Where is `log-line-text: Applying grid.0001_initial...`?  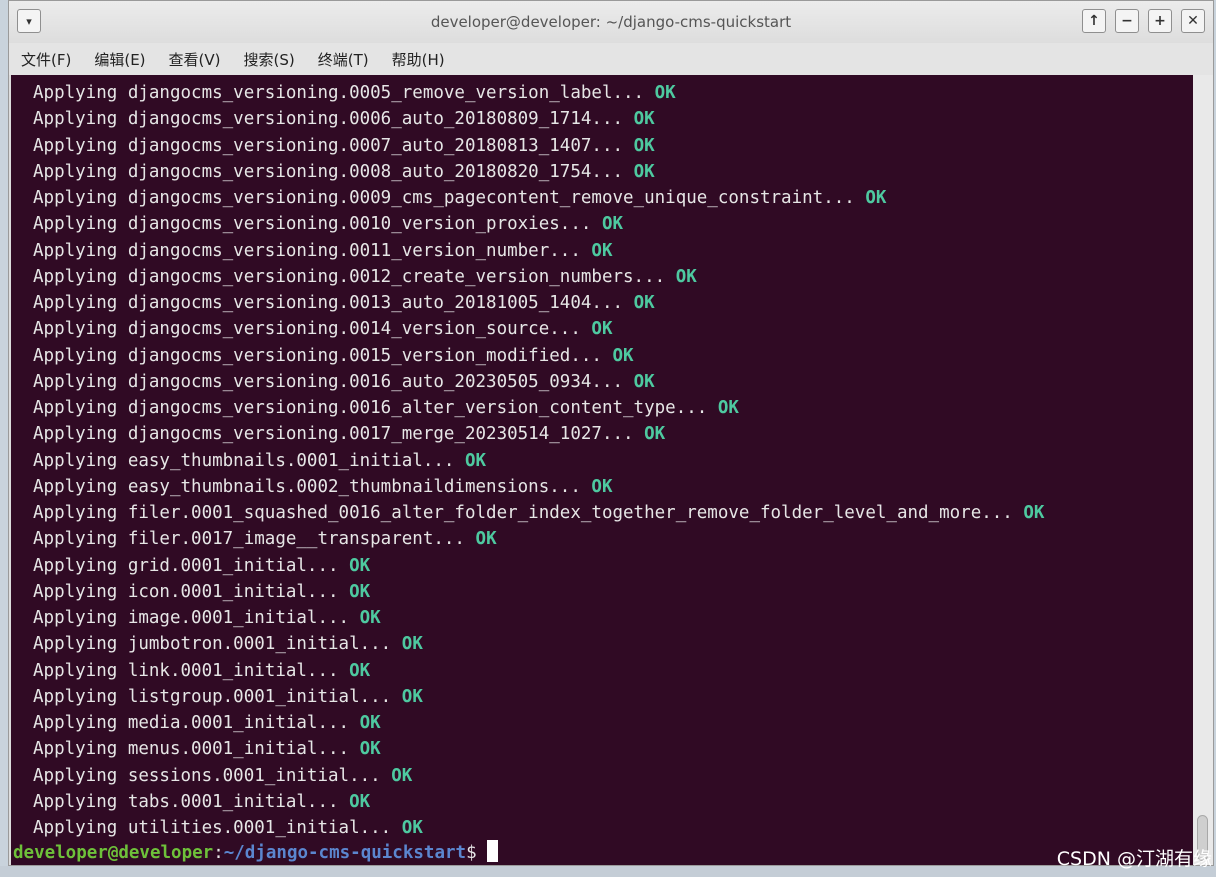 log-line-text: Applying grid.0001_initial... is located at coordinates (186, 565).